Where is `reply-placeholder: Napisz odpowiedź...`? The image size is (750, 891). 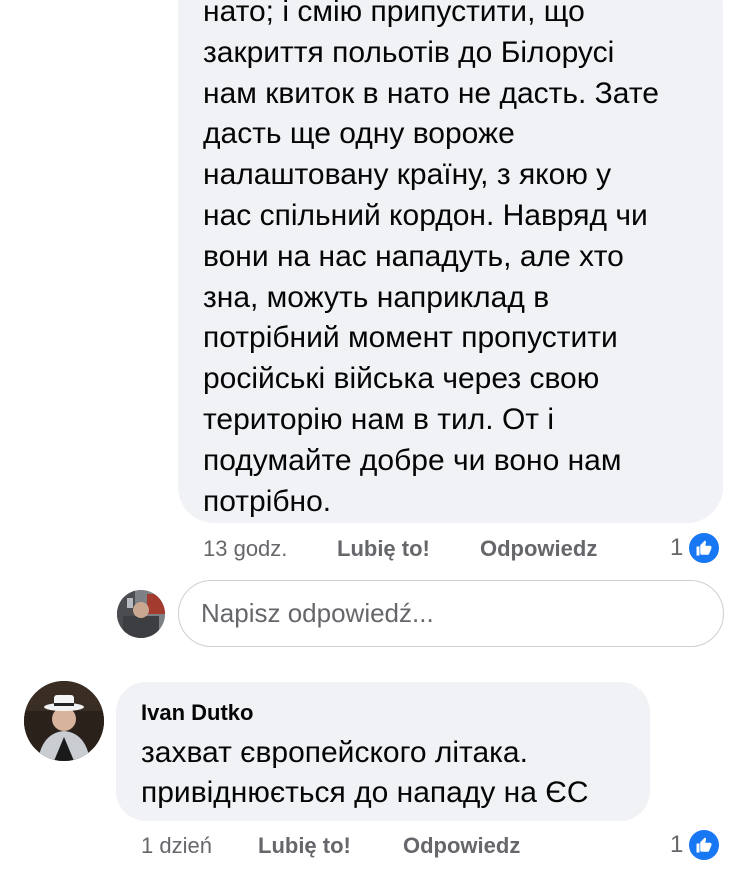 reply-placeholder: Napisz odpowiedź... is located at coordinates (317, 613).